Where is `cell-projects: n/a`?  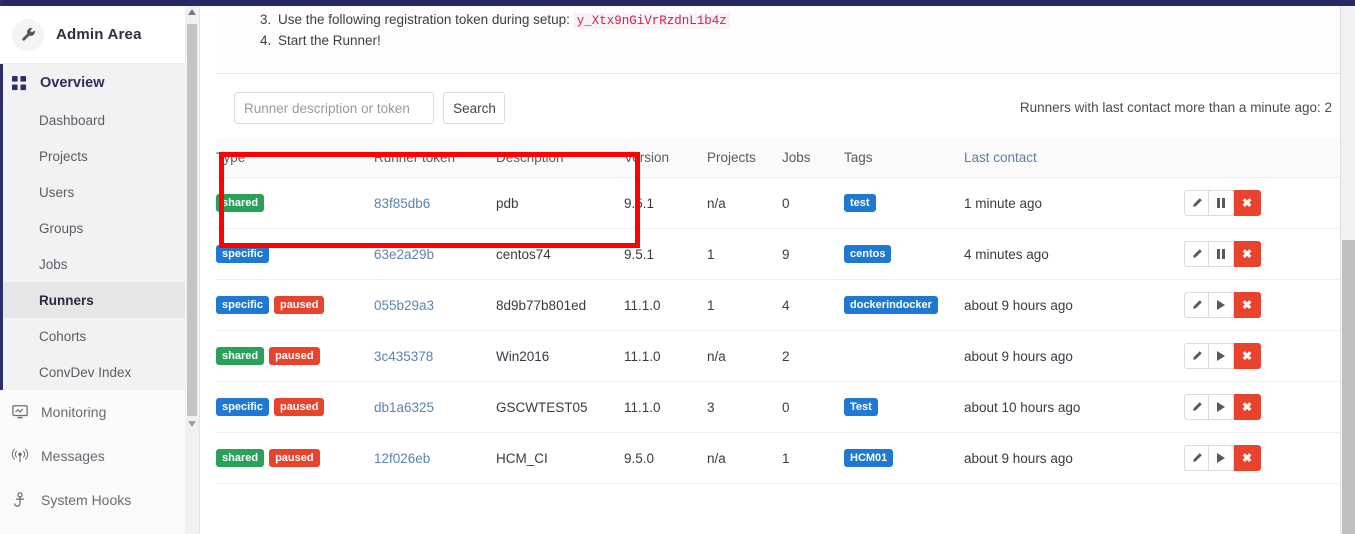 cell-projects: n/a is located at coordinates (744, 356).